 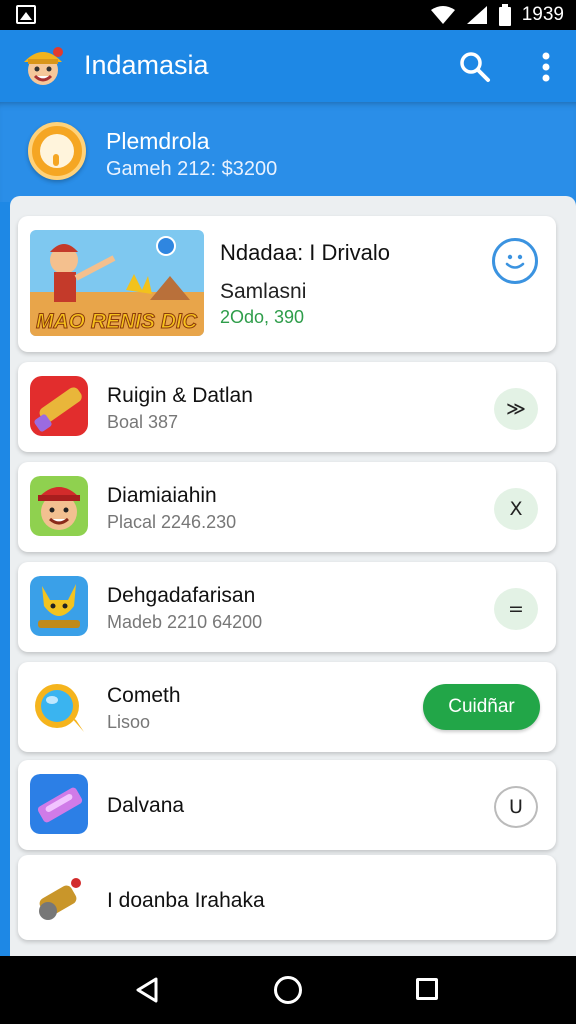 What do you see at coordinates (147, 990) in the screenshot?
I see `back-icon` at bounding box center [147, 990].